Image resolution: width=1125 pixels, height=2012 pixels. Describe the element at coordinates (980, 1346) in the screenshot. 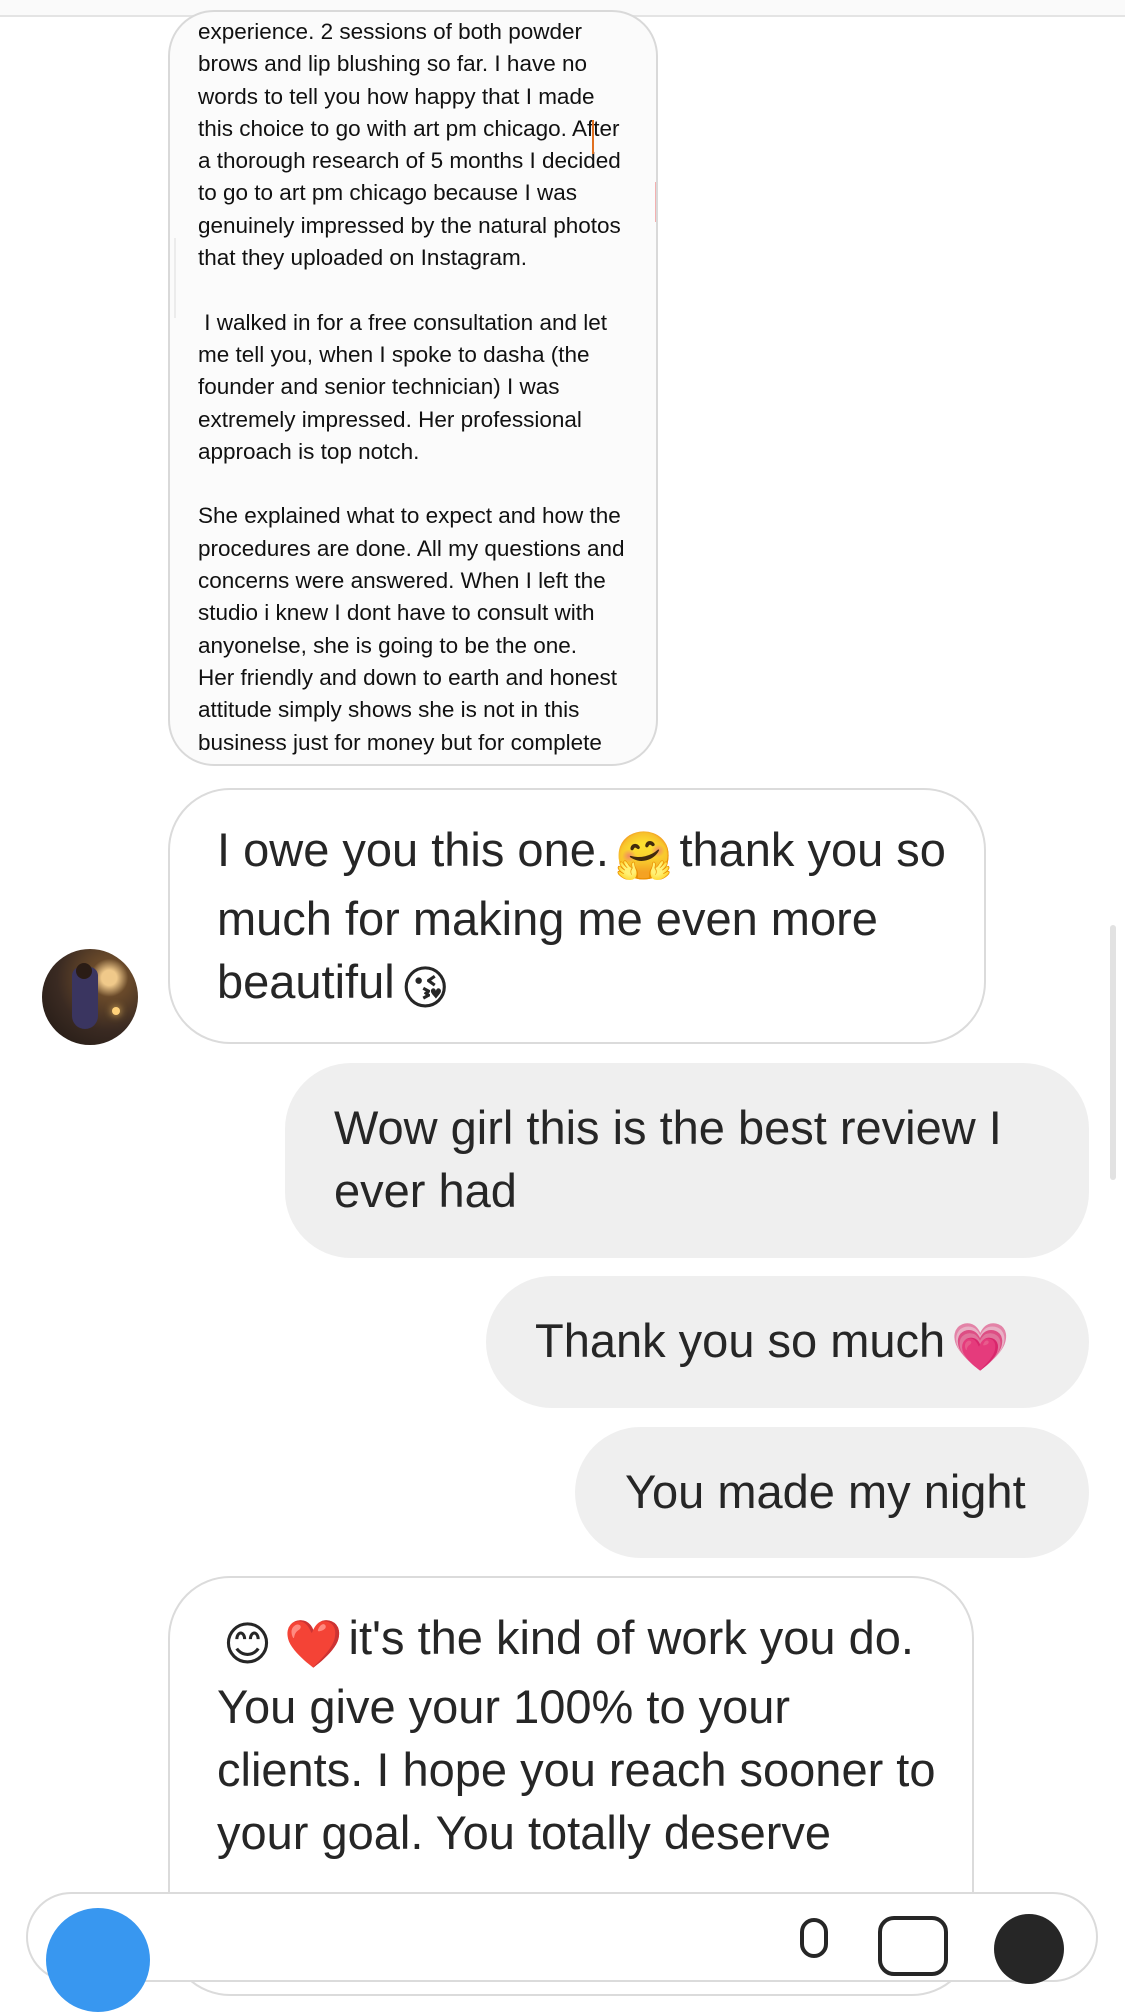

I see `heart-emoji: 💗` at that location.